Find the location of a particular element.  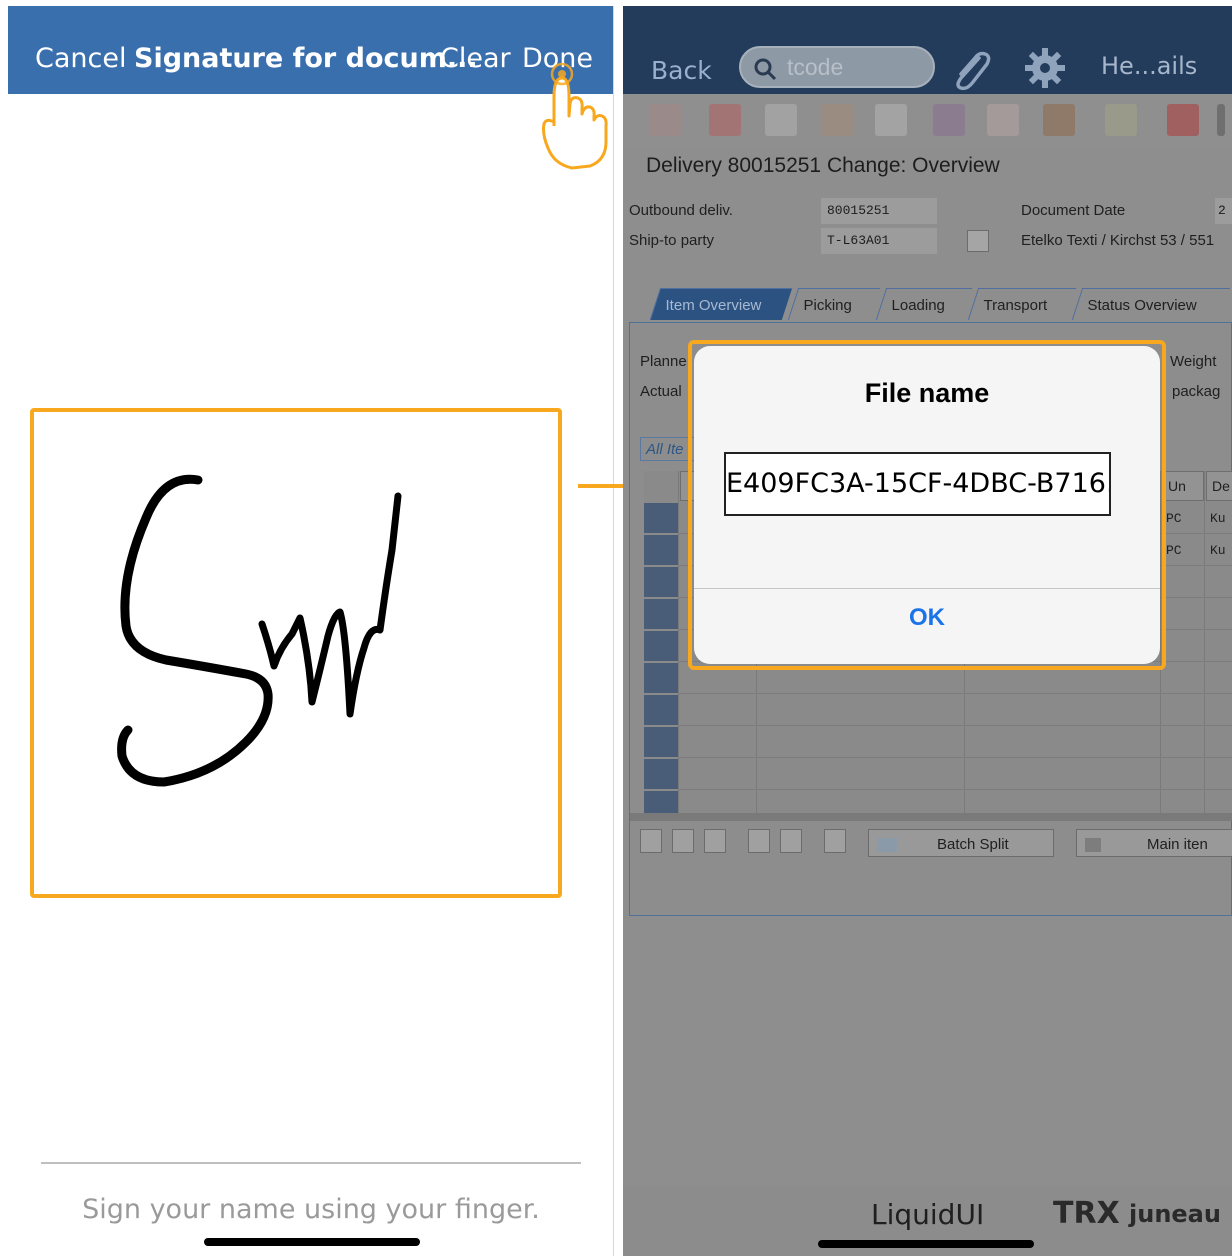

tool-partner-icon is located at coordinates (891, 120).